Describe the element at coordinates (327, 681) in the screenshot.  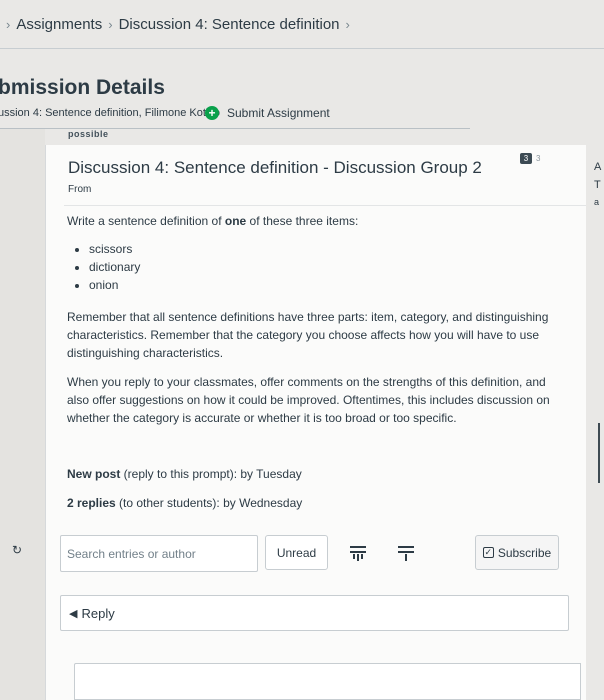
I see `entry-input-box` at that location.